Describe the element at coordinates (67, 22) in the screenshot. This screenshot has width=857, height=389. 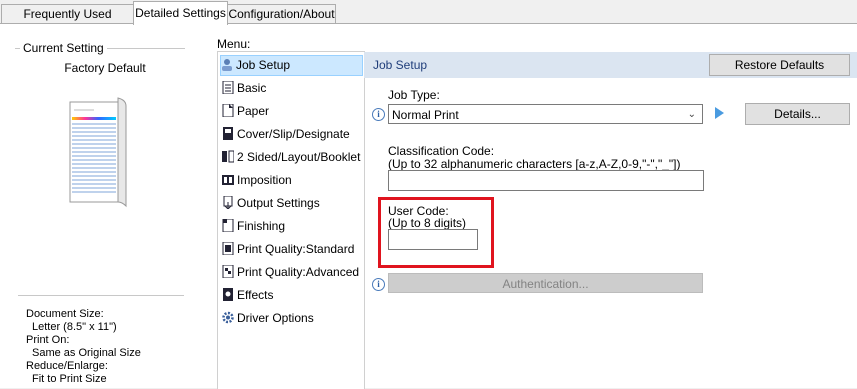
I see `tab-frequently-used-settings: Frequently Used Settings` at that location.